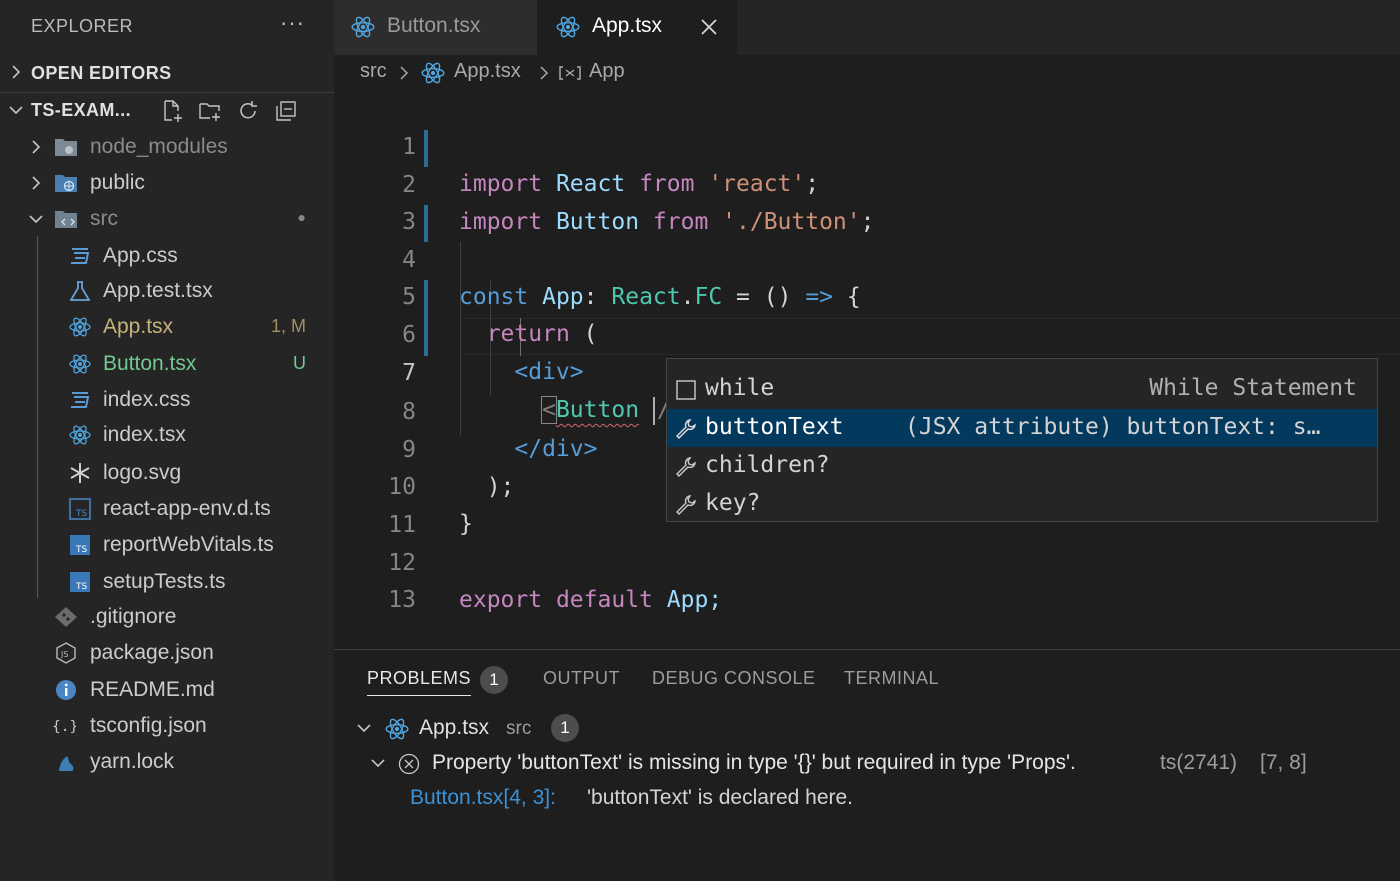  I want to click on related-message: 'buttonText' is declared here., so click(720, 797).